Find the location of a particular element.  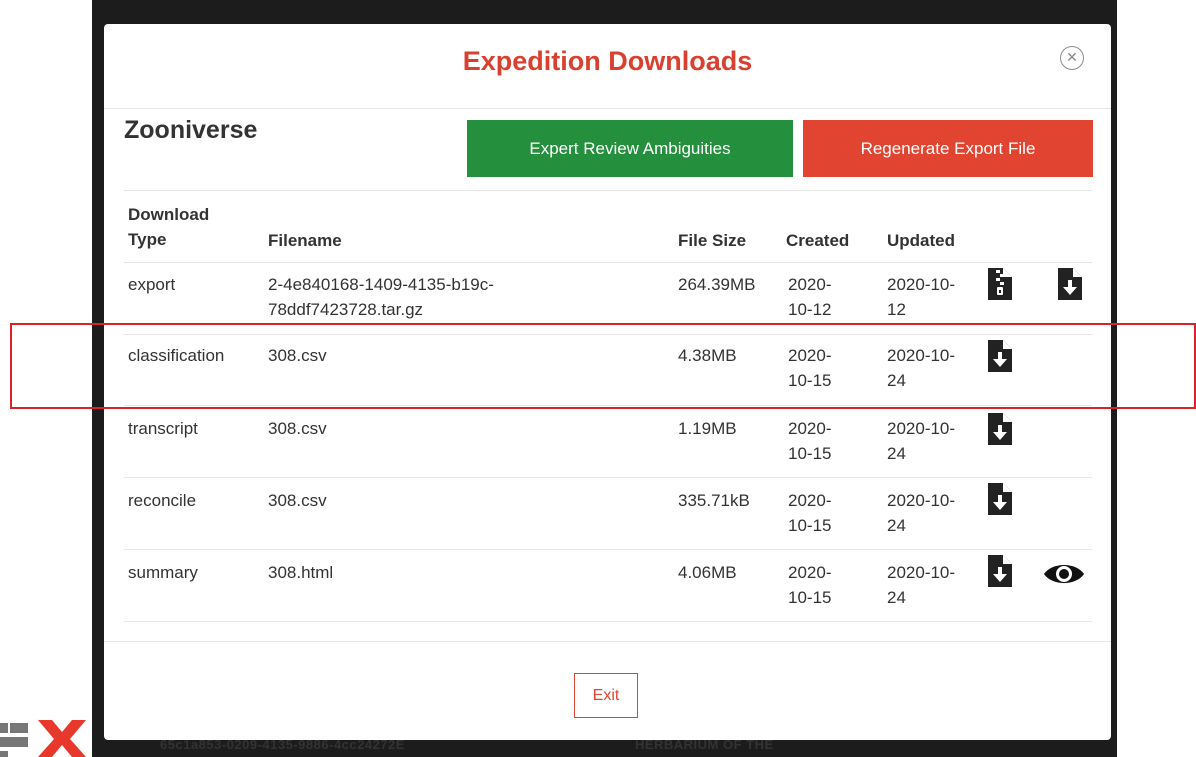

modal-title: Expedition Downloads is located at coordinates (607, 61).